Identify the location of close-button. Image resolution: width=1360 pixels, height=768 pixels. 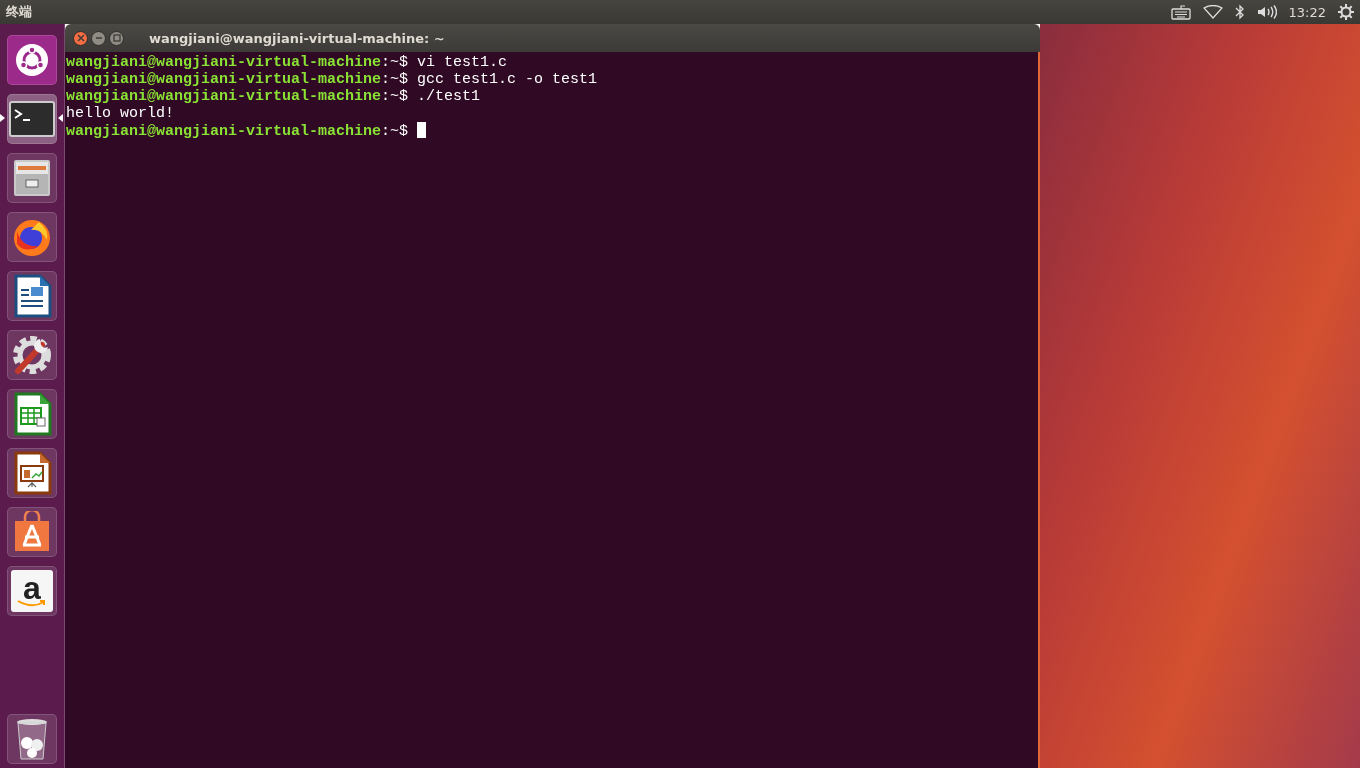
(80, 38).